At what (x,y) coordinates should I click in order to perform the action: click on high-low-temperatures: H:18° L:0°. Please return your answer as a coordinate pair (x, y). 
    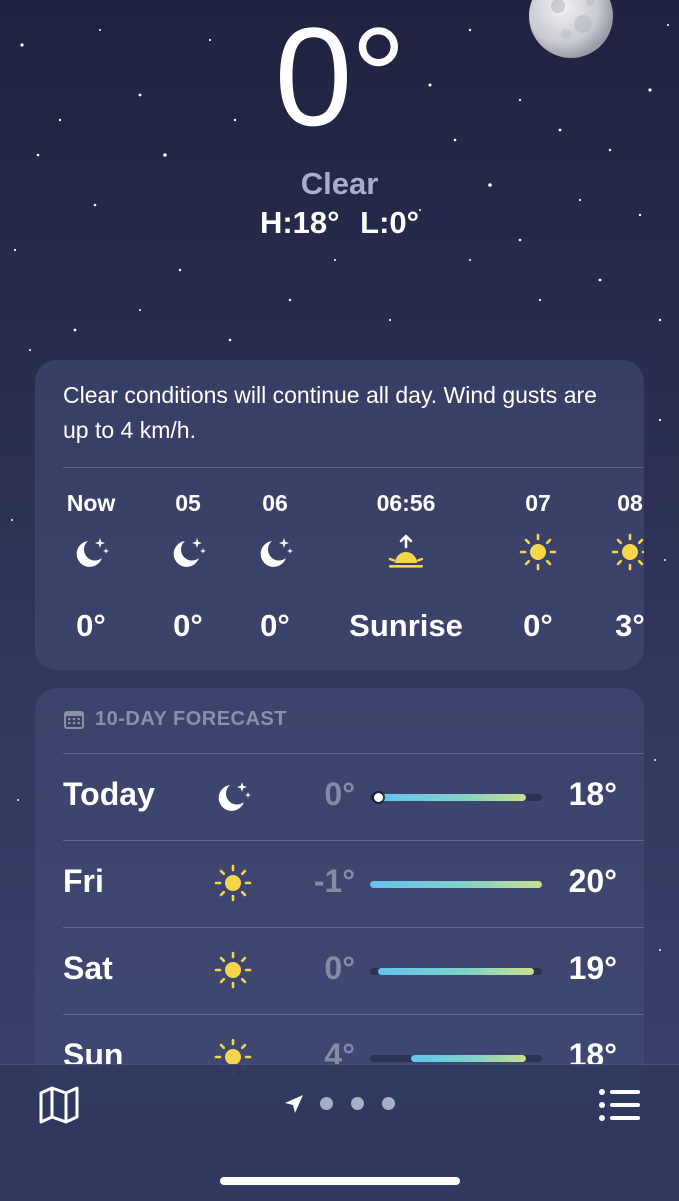
    Looking at the image, I should click on (339, 223).